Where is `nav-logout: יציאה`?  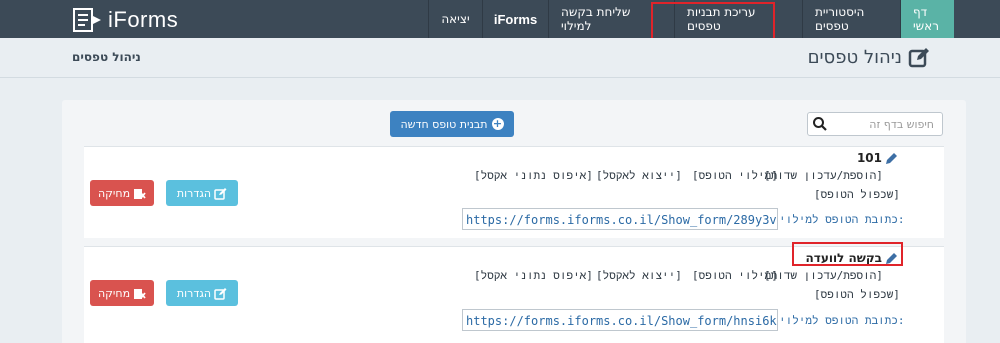
nav-logout: יציאה is located at coordinates (455, 19).